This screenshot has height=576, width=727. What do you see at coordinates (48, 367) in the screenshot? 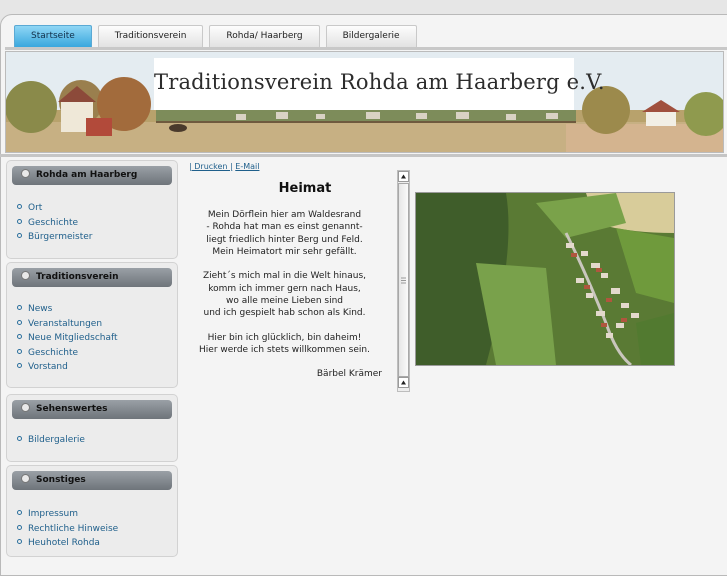
I see `sidebar-item-label: Vorstand` at bounding box center [48, 367].